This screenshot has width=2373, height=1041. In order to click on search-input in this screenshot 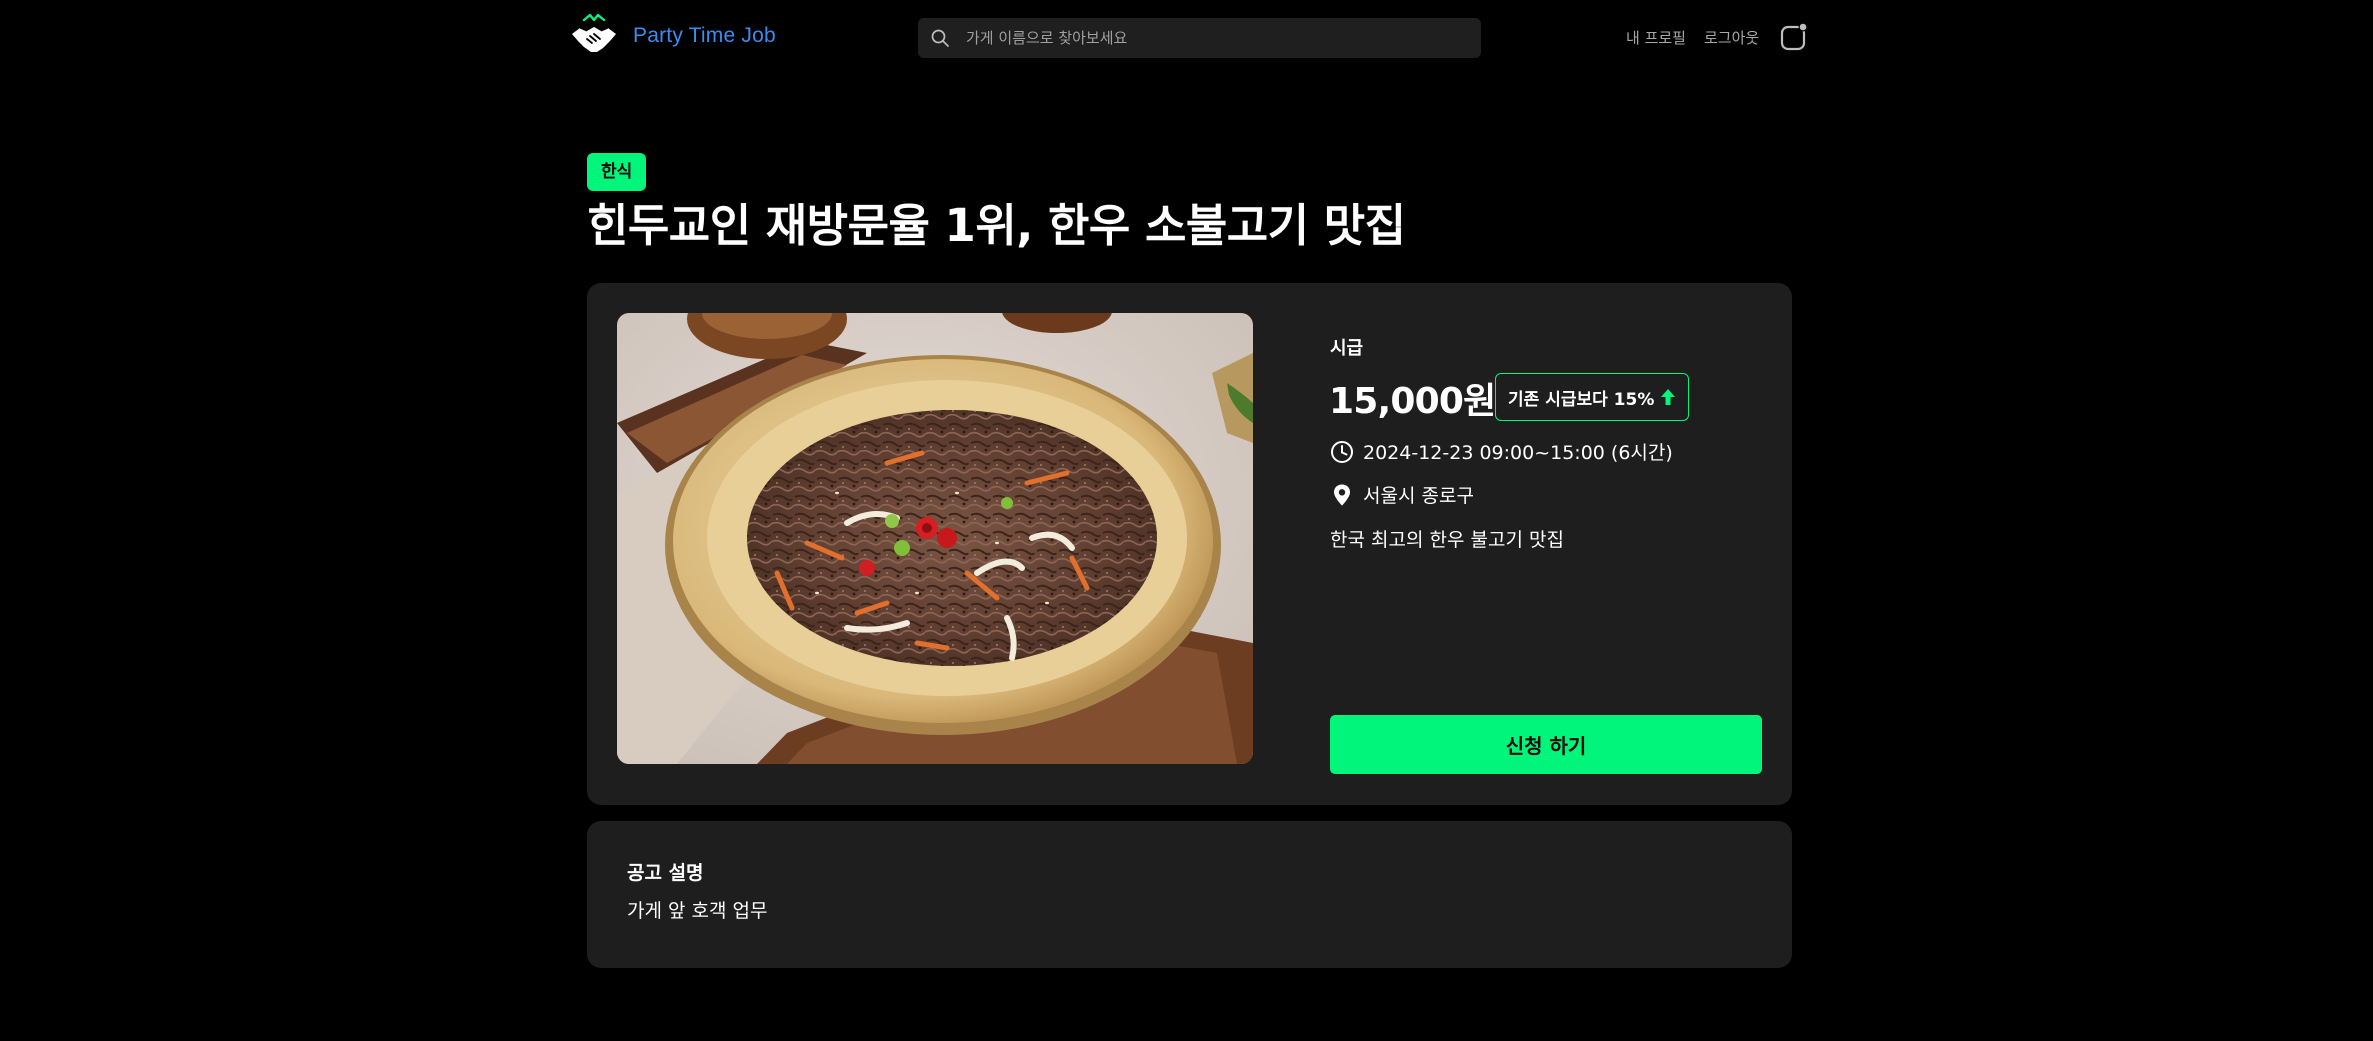, I will do `click(1223, 38)`.